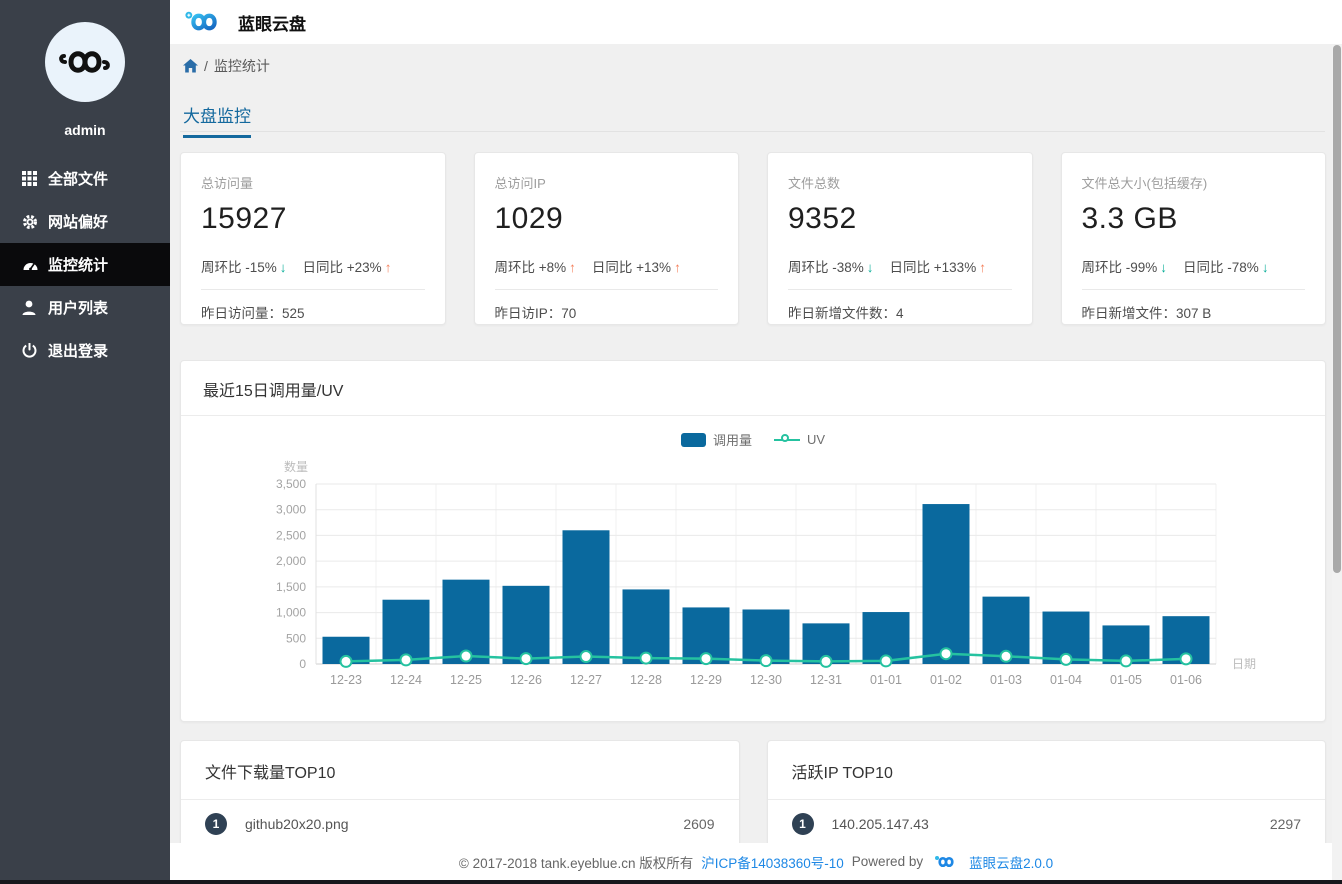 This screenshot has height=884, width=1342. Describe the element at coordinates (460, 824) in the screenshot. I see `list-item: 1 github20x20.png 2609` at that location.